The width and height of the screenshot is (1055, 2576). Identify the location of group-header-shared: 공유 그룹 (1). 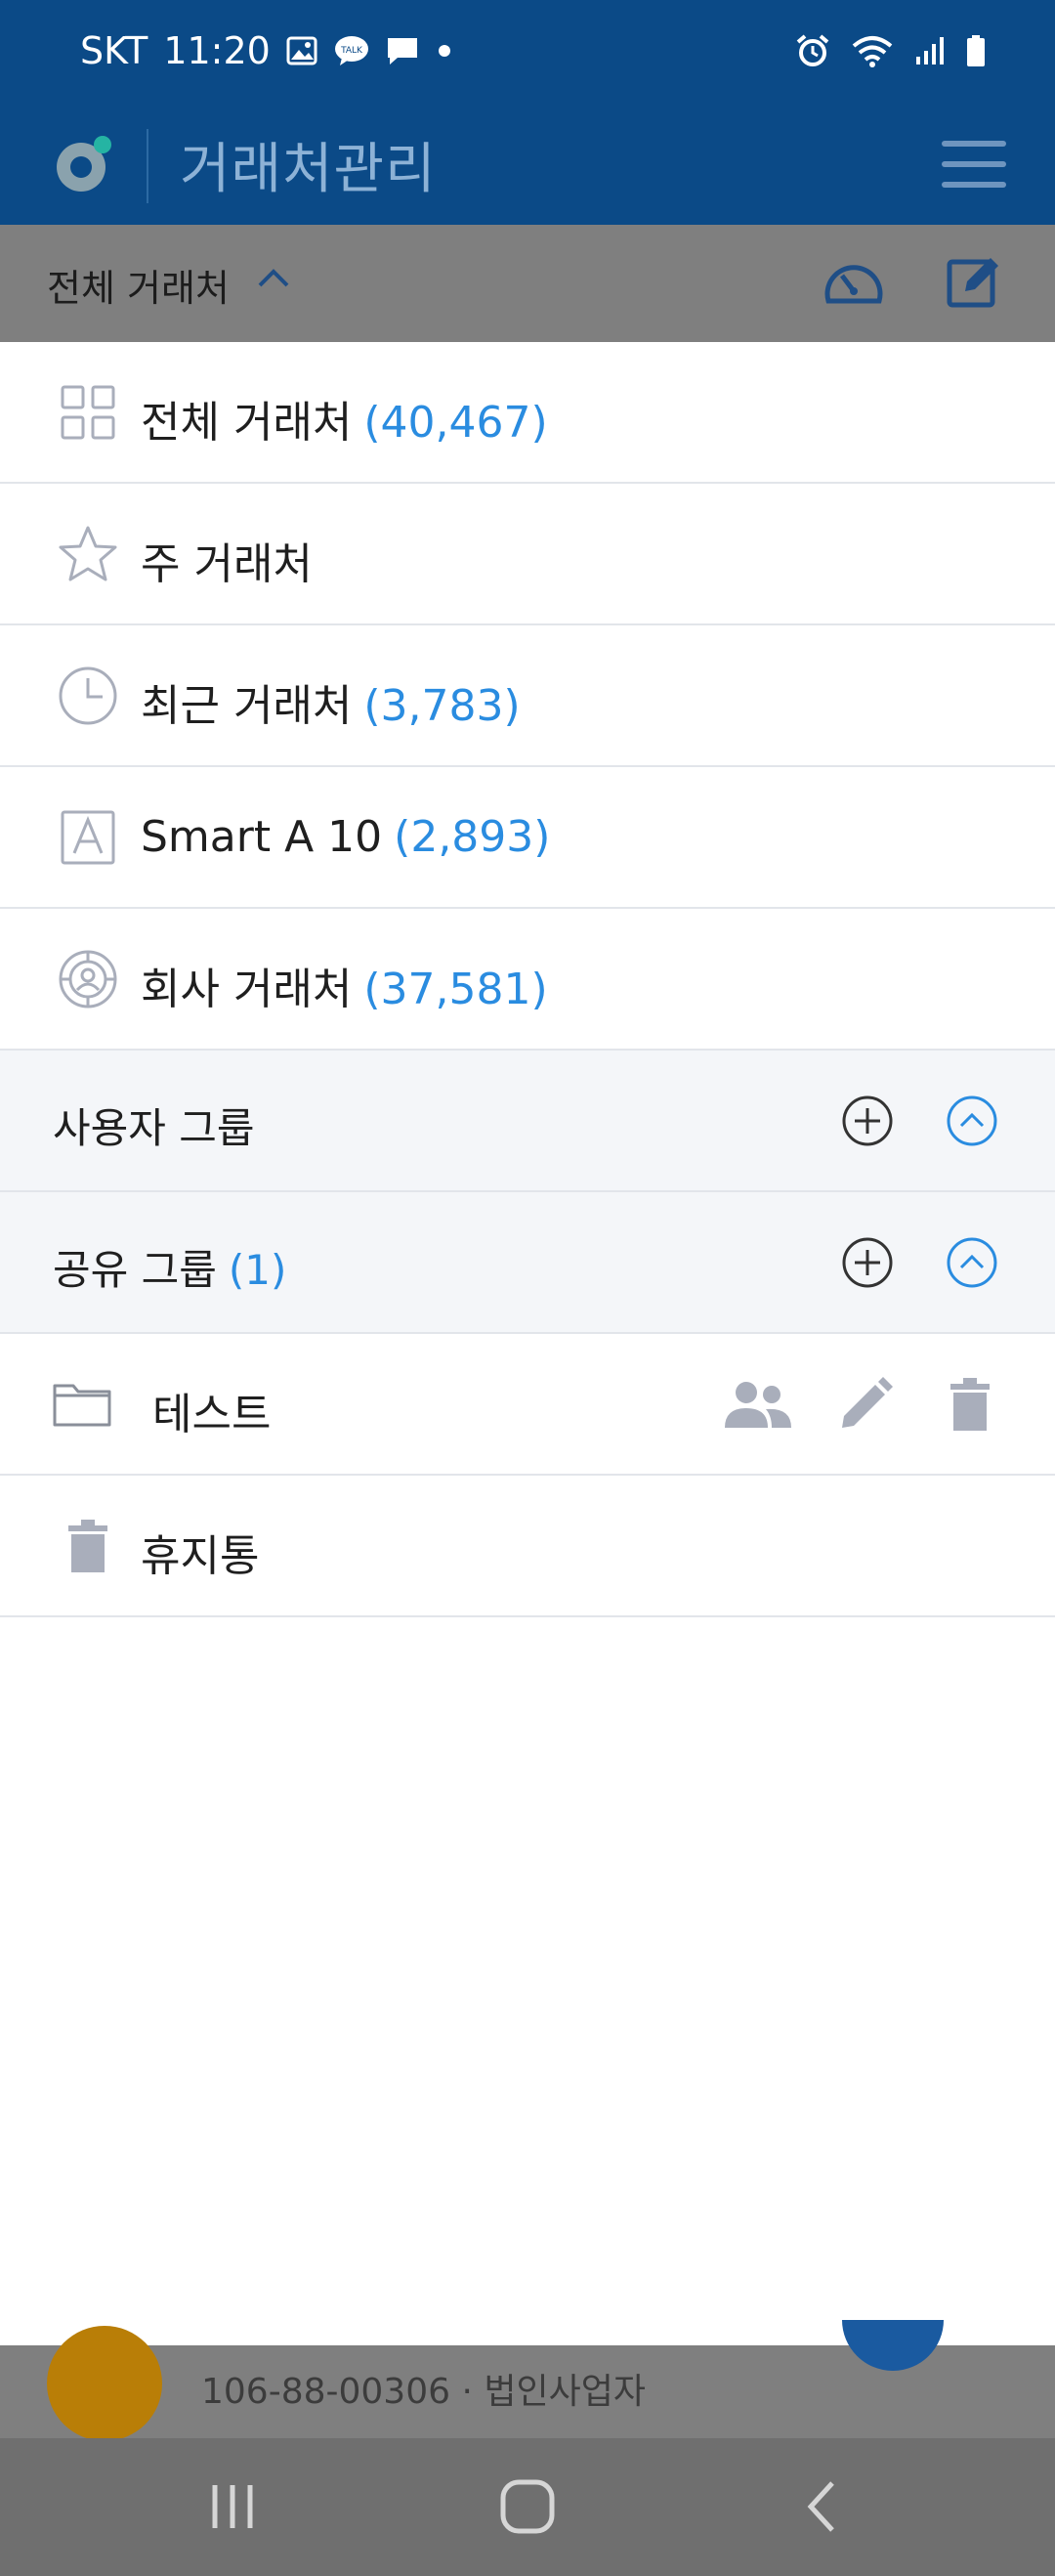
(527, 1263).